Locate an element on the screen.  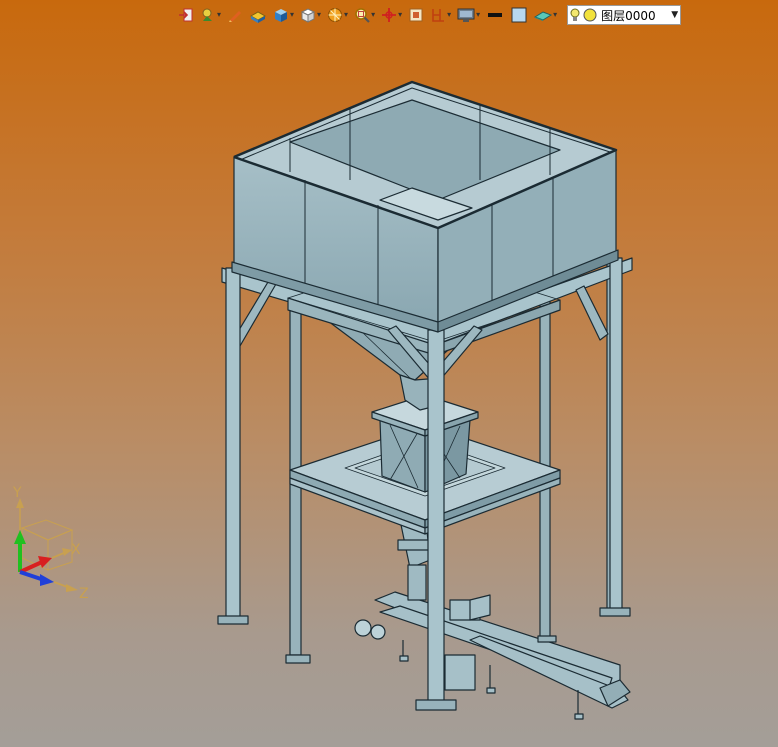
solid-view-icon is located at coordinates (281, 15).